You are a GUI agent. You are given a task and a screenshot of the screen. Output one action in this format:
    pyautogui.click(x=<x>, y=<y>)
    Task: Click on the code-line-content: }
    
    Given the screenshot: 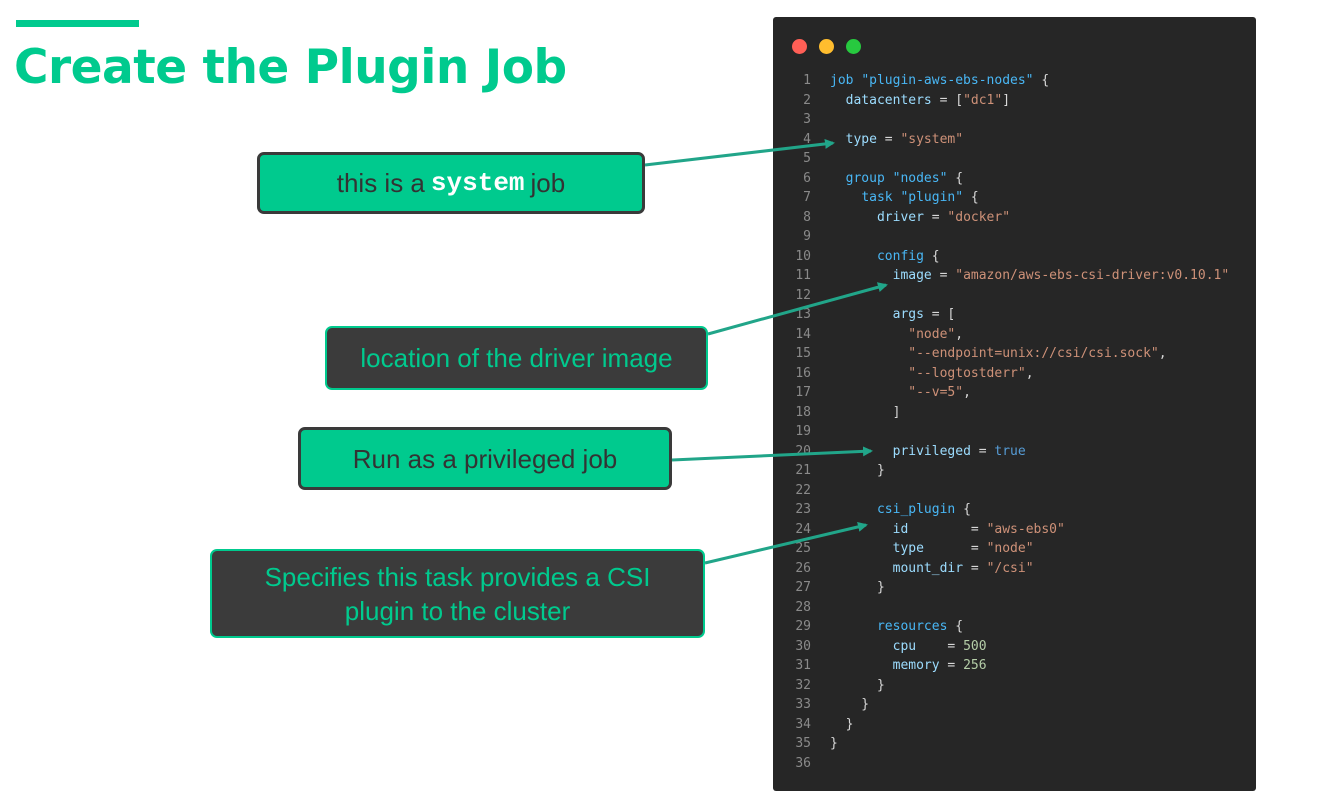 What is the action you would take?
    pyautogui.click(x=857, y=686)
    